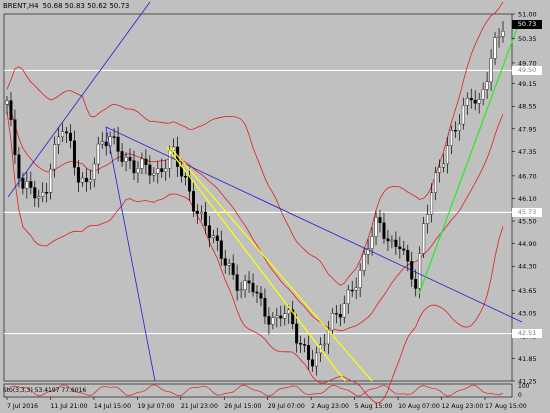  What do you see at coordinates (330, 406) in the screenshot?
I see `time-tick-label: 2 Aug 23:00` at bounding box center [330, 406].